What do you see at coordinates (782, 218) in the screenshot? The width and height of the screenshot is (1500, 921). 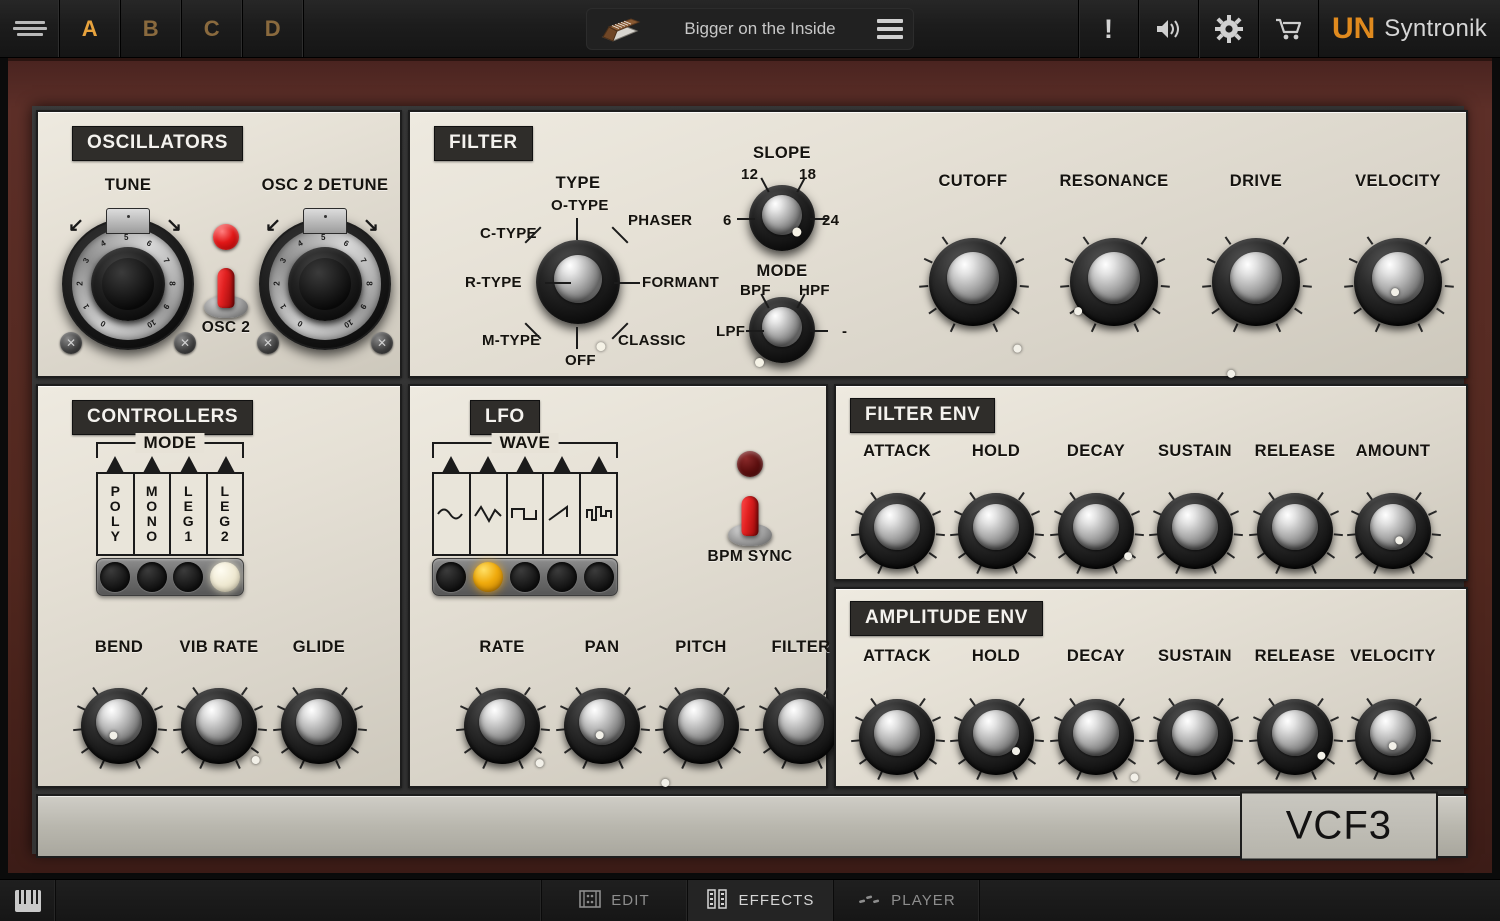 I see `slope-knob` at bounding box center [782, 218].